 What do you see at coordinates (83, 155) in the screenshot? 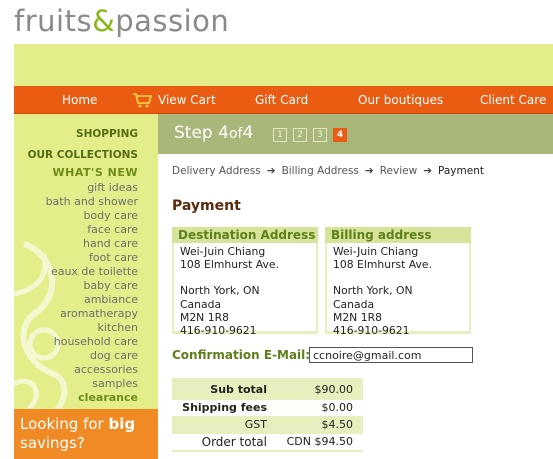
I see `sidebar-our-collections: OUR COLLECTIONS` at bounding box center [83, 155].